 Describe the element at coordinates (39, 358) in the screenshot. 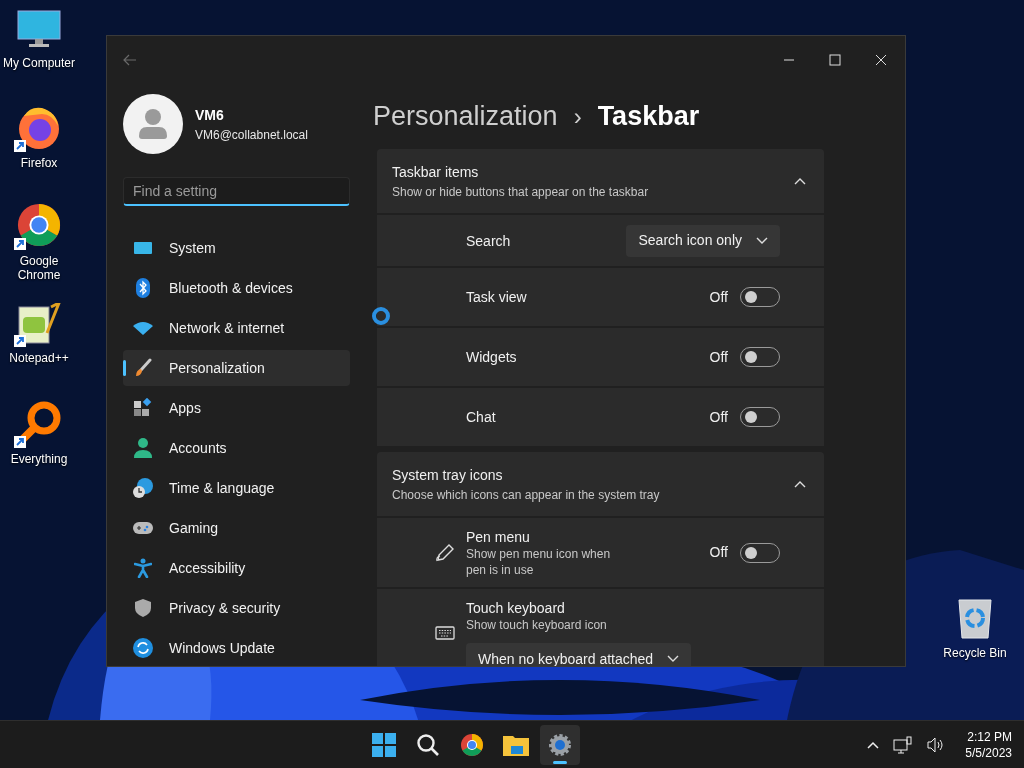

I see `desktop-icon-label: Notepad++` at that location.